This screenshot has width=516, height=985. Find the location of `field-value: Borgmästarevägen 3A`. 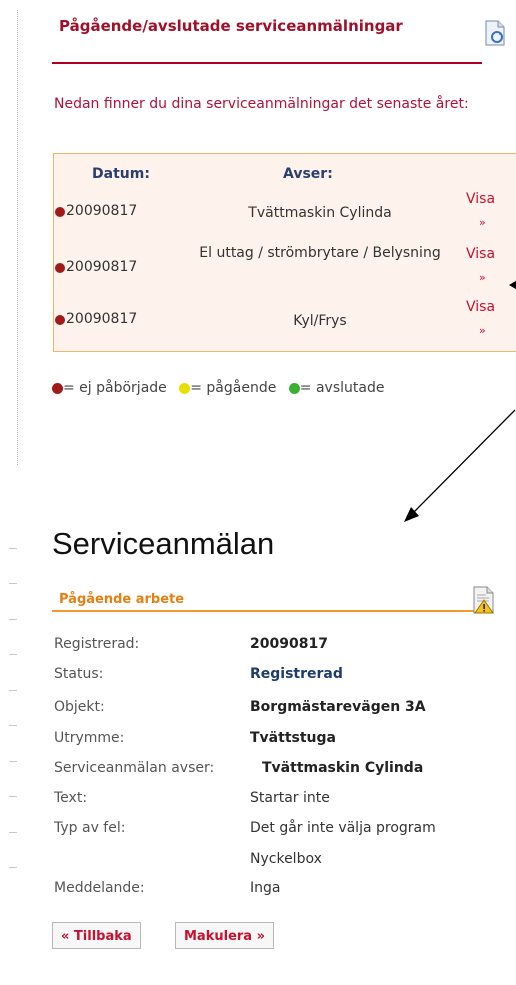

field-value: Borgmästarevägen 3A is located at coordinates (338, 707).